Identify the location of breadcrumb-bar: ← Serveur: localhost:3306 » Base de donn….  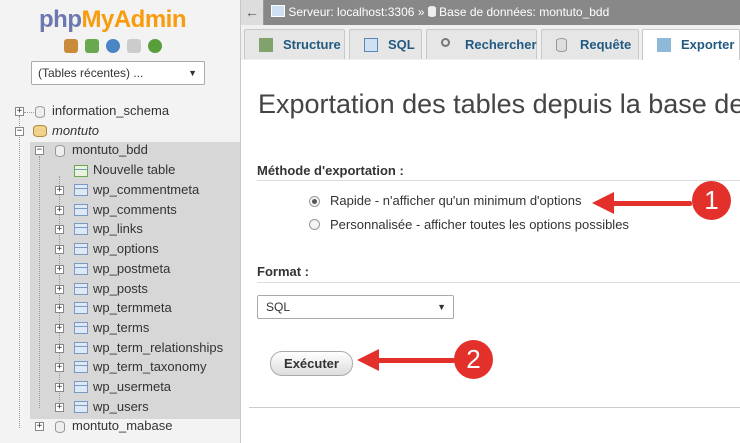
(490, 12).